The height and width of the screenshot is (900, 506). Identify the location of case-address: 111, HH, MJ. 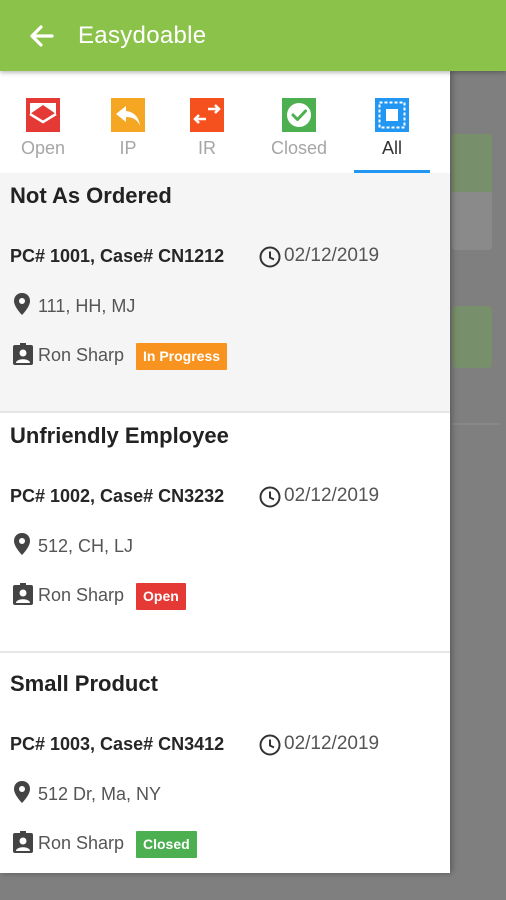
(87, 306).